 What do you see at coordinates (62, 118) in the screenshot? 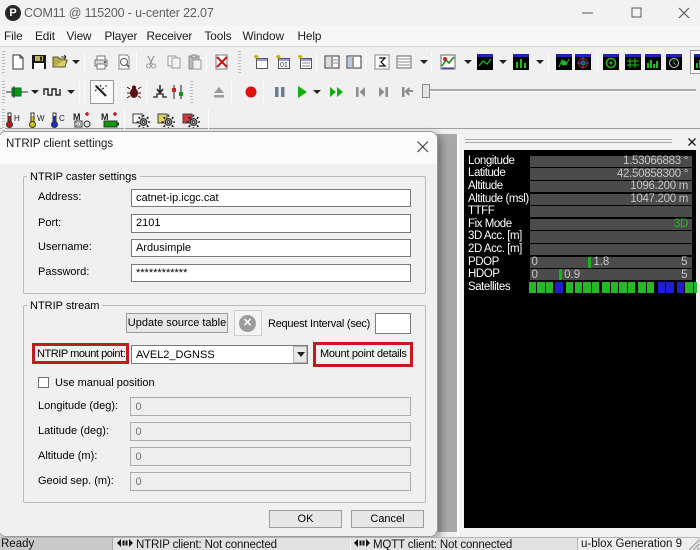
I see `svg-text: C` at bounding box center [62, 118].